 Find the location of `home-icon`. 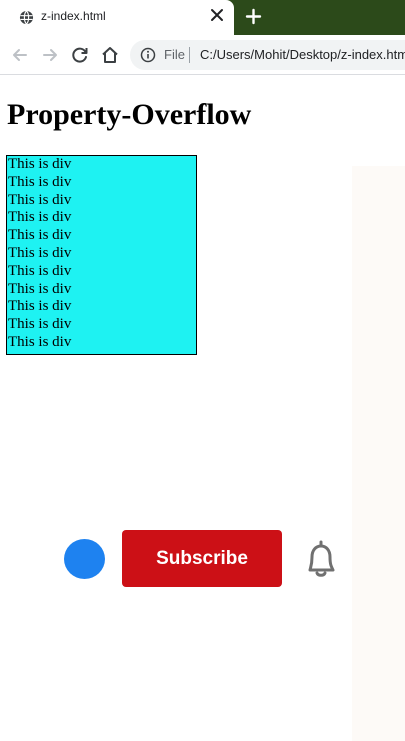

home-icon is located at coordinates (110, 55).